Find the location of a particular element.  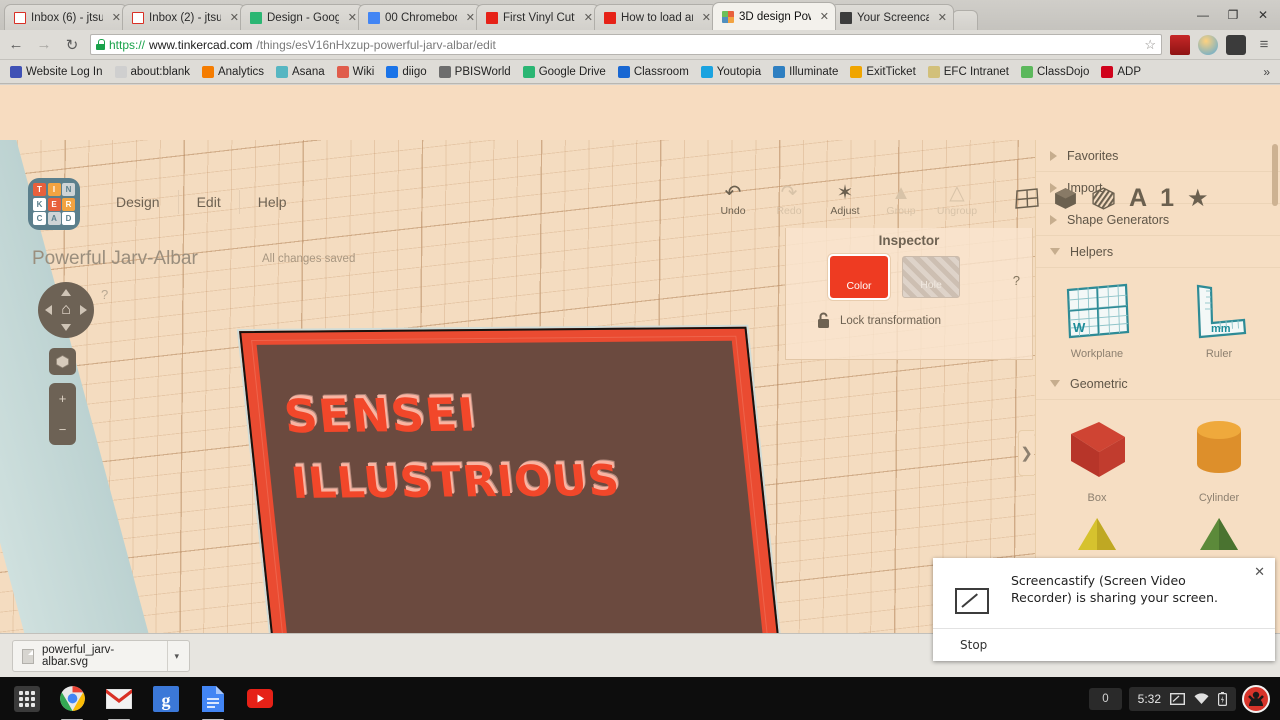

shape-item-cylinder: Cylinder is located at coordinates (1219, 458).